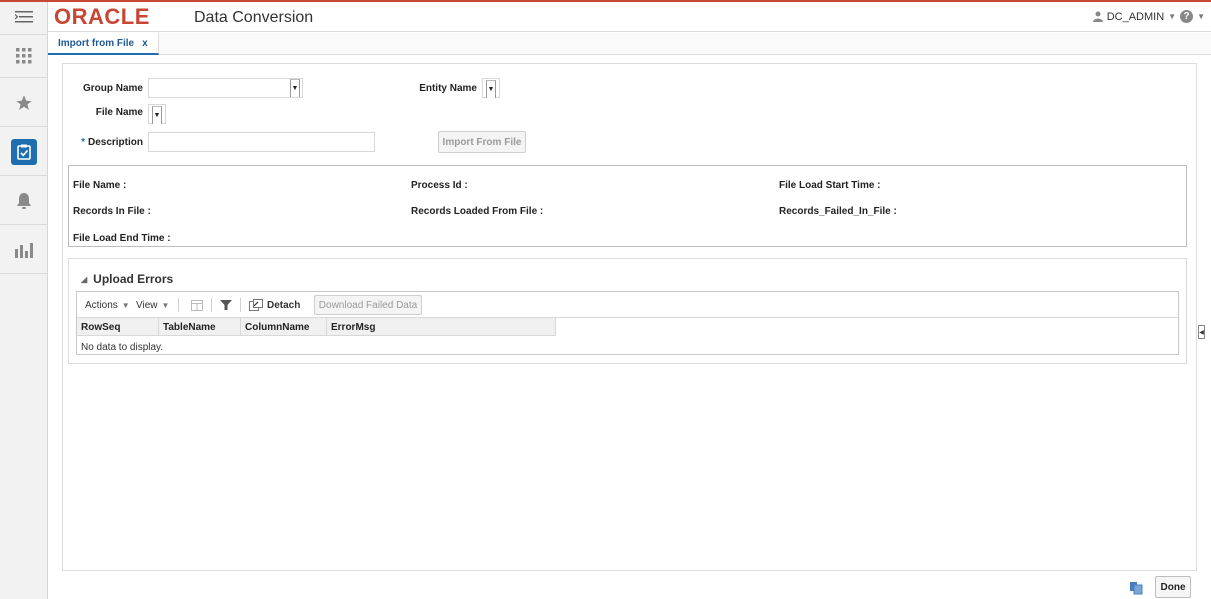 The width and height of the screenshot is (1211, 599). What do you see at coordinates (830, 185) in the screenshot?
I see `file-load-start-time-info: File Load Start Time :` at bounding box center [830, 185].